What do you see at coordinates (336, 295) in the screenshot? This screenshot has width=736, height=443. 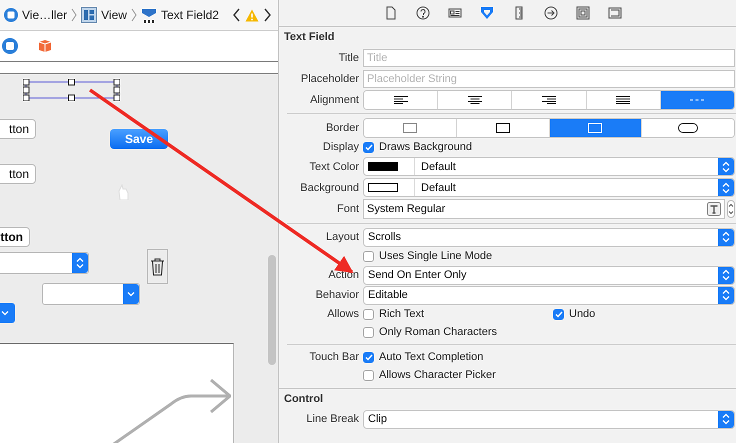 I see `field-label: Behavior` at bounding box center [336, 295].